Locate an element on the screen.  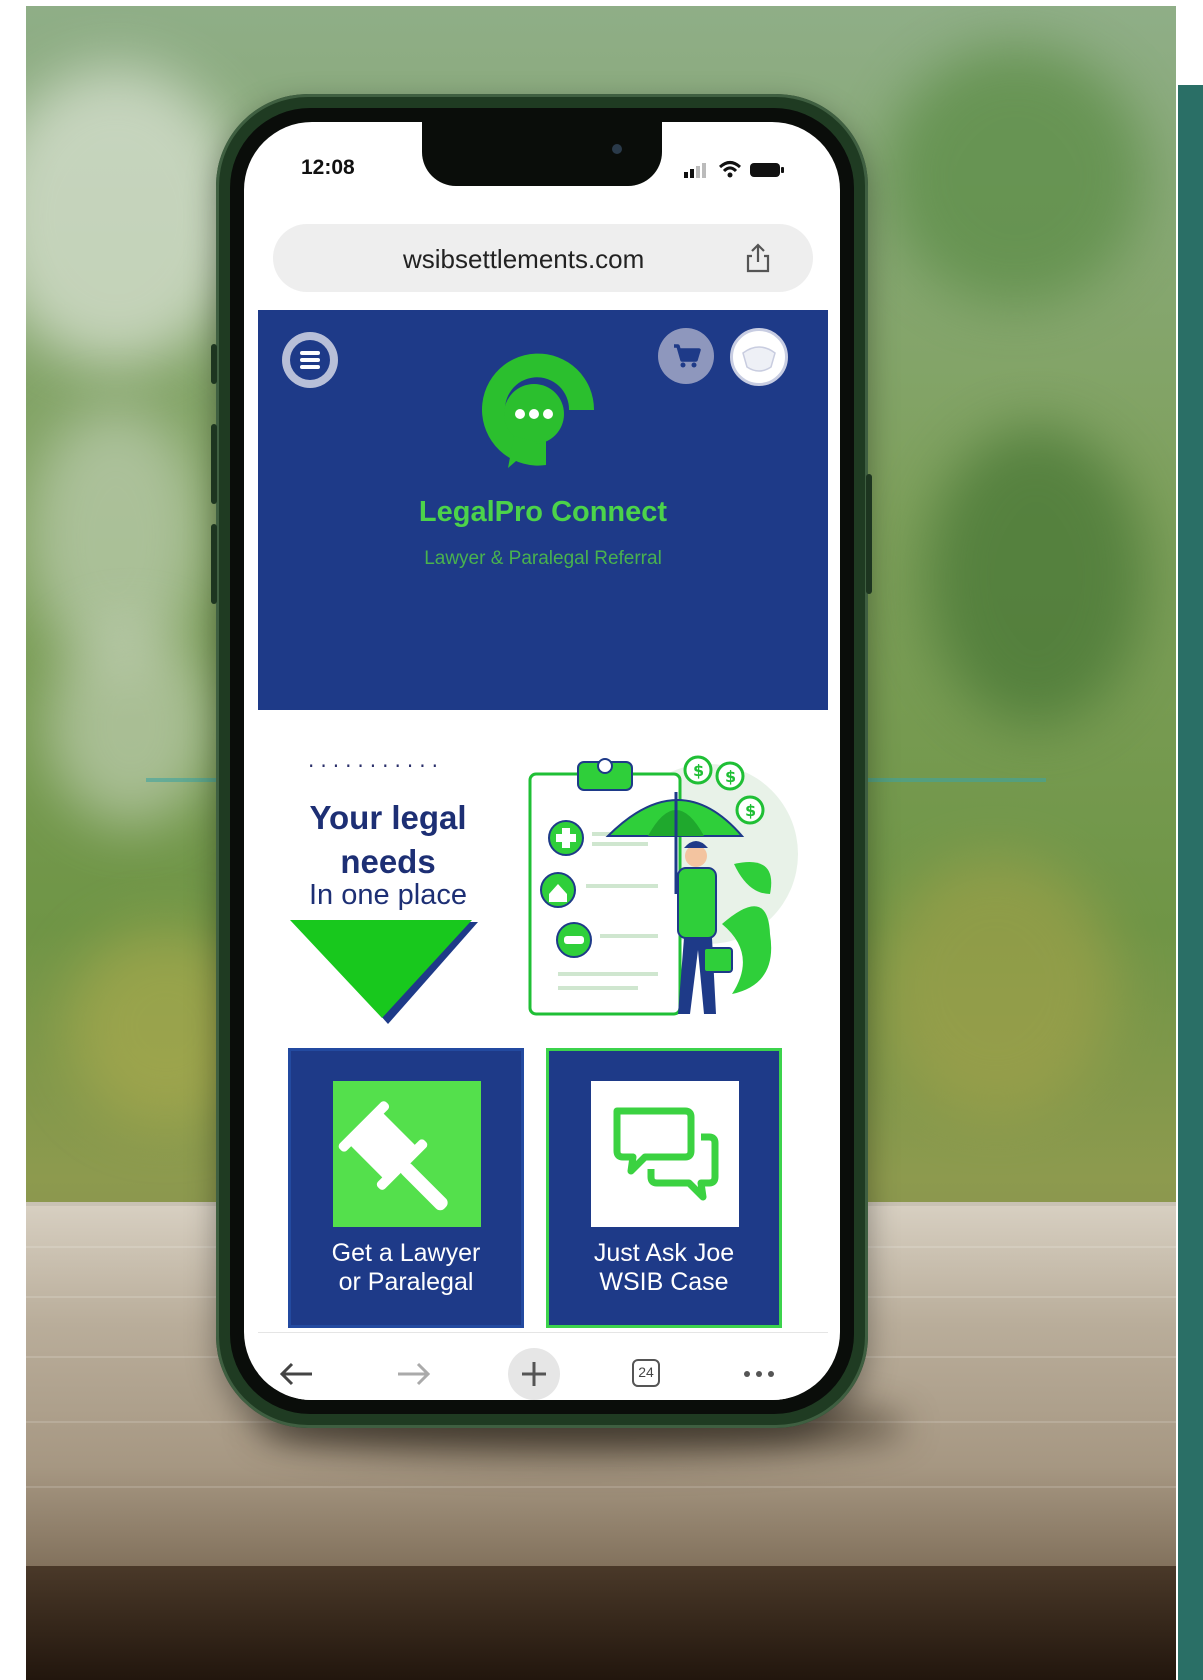
get-lawyer-card: Get a Lawyer or Paralegal is located at coordinates (406, 1188).